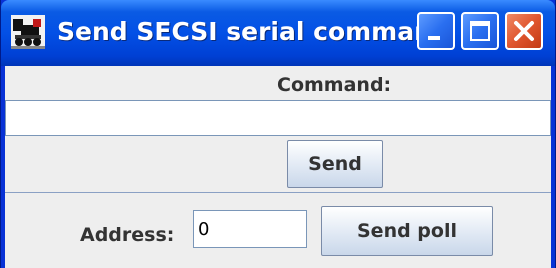  Describe the element at coordinates (278, 118) in the screenshot. I see `command-input` at that location.